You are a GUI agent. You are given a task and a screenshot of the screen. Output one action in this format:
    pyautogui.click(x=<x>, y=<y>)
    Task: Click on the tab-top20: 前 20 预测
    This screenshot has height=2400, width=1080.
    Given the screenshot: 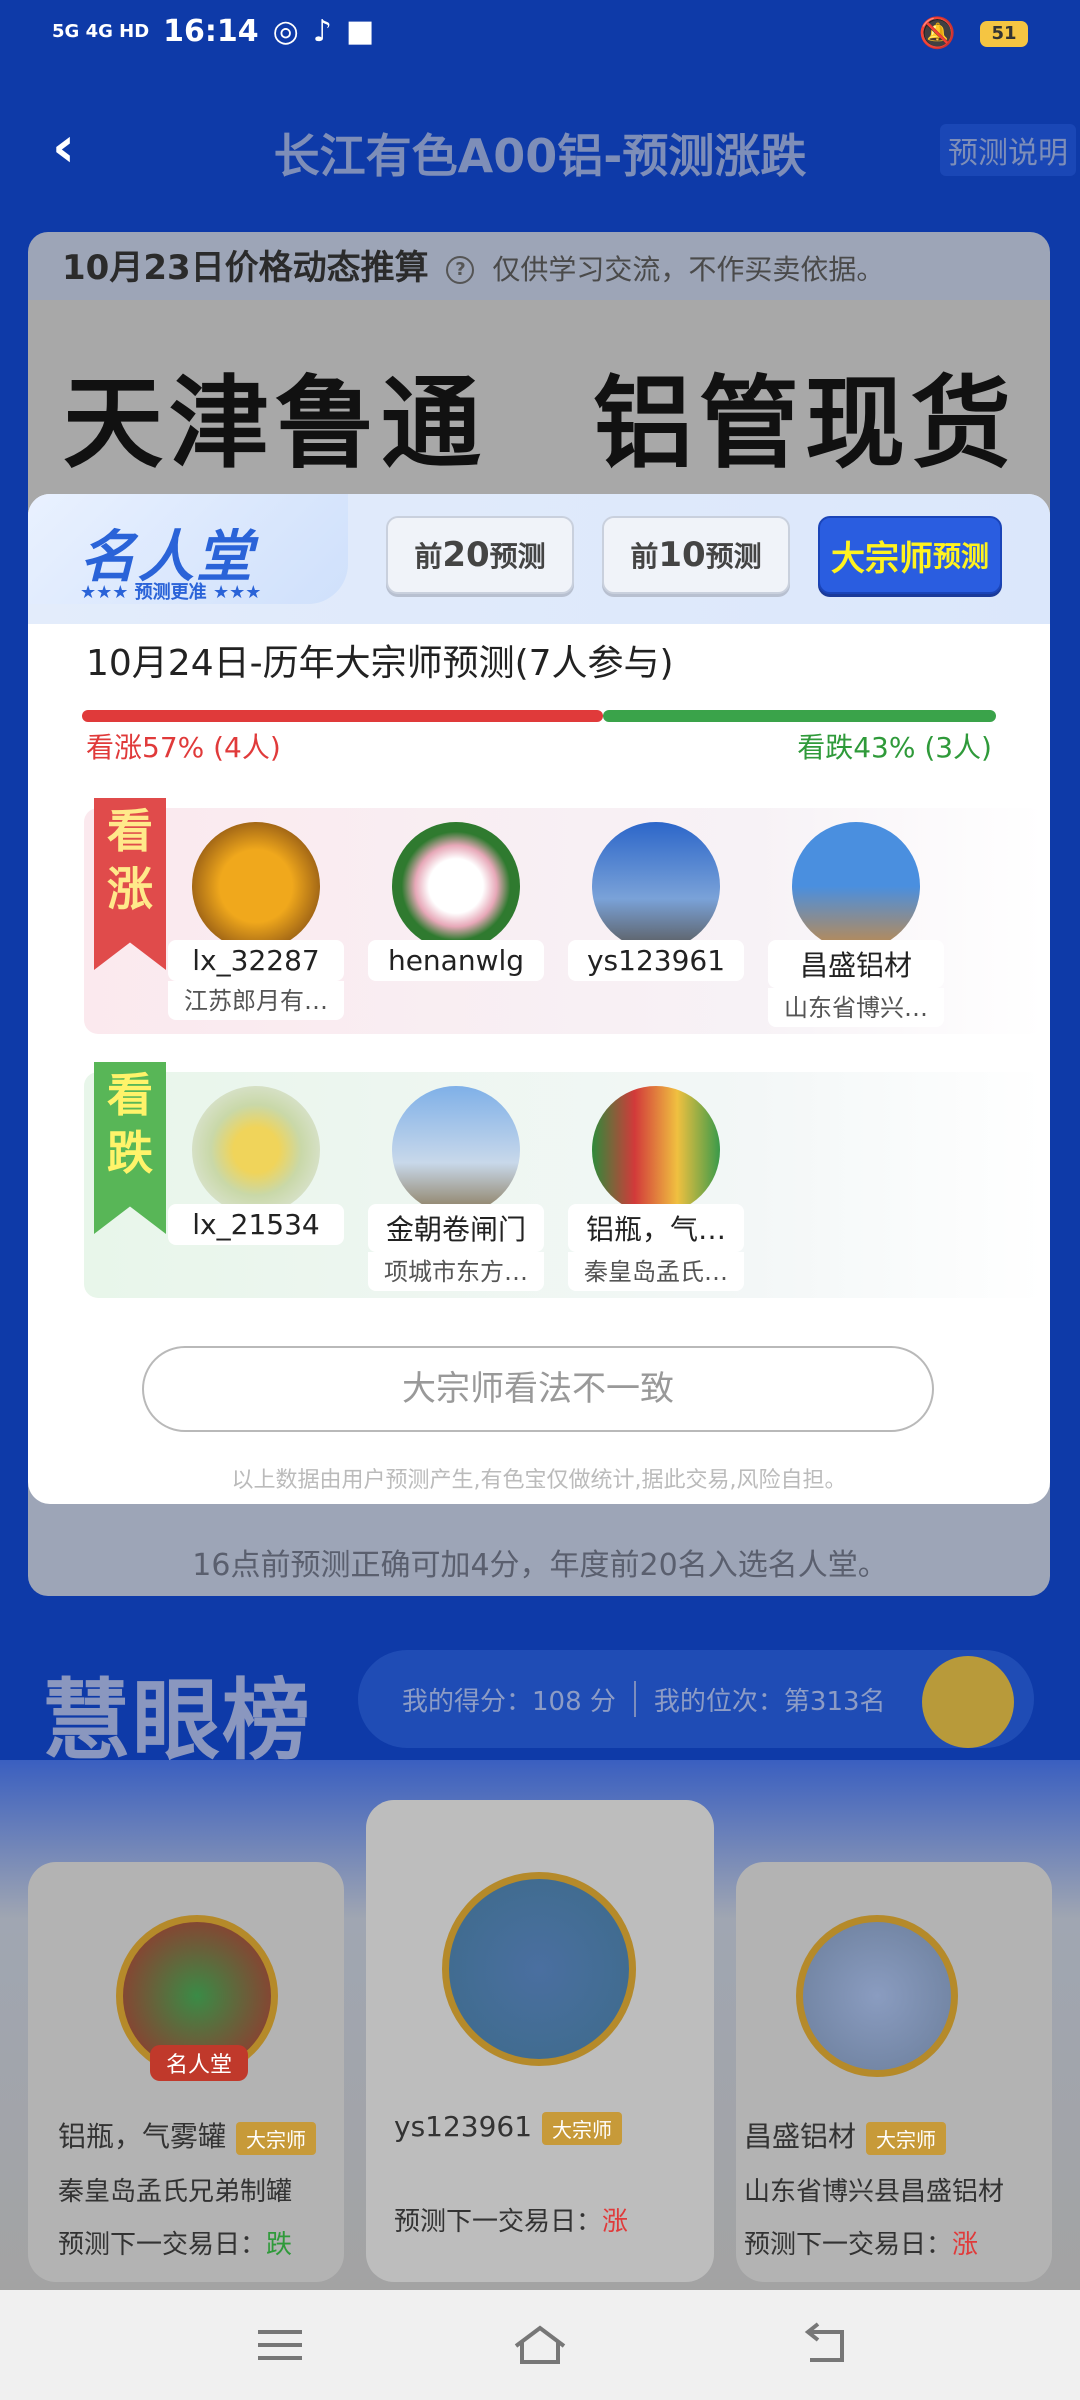 What is the action you would take?
    pyautogui.click(x=480, y=555)
    